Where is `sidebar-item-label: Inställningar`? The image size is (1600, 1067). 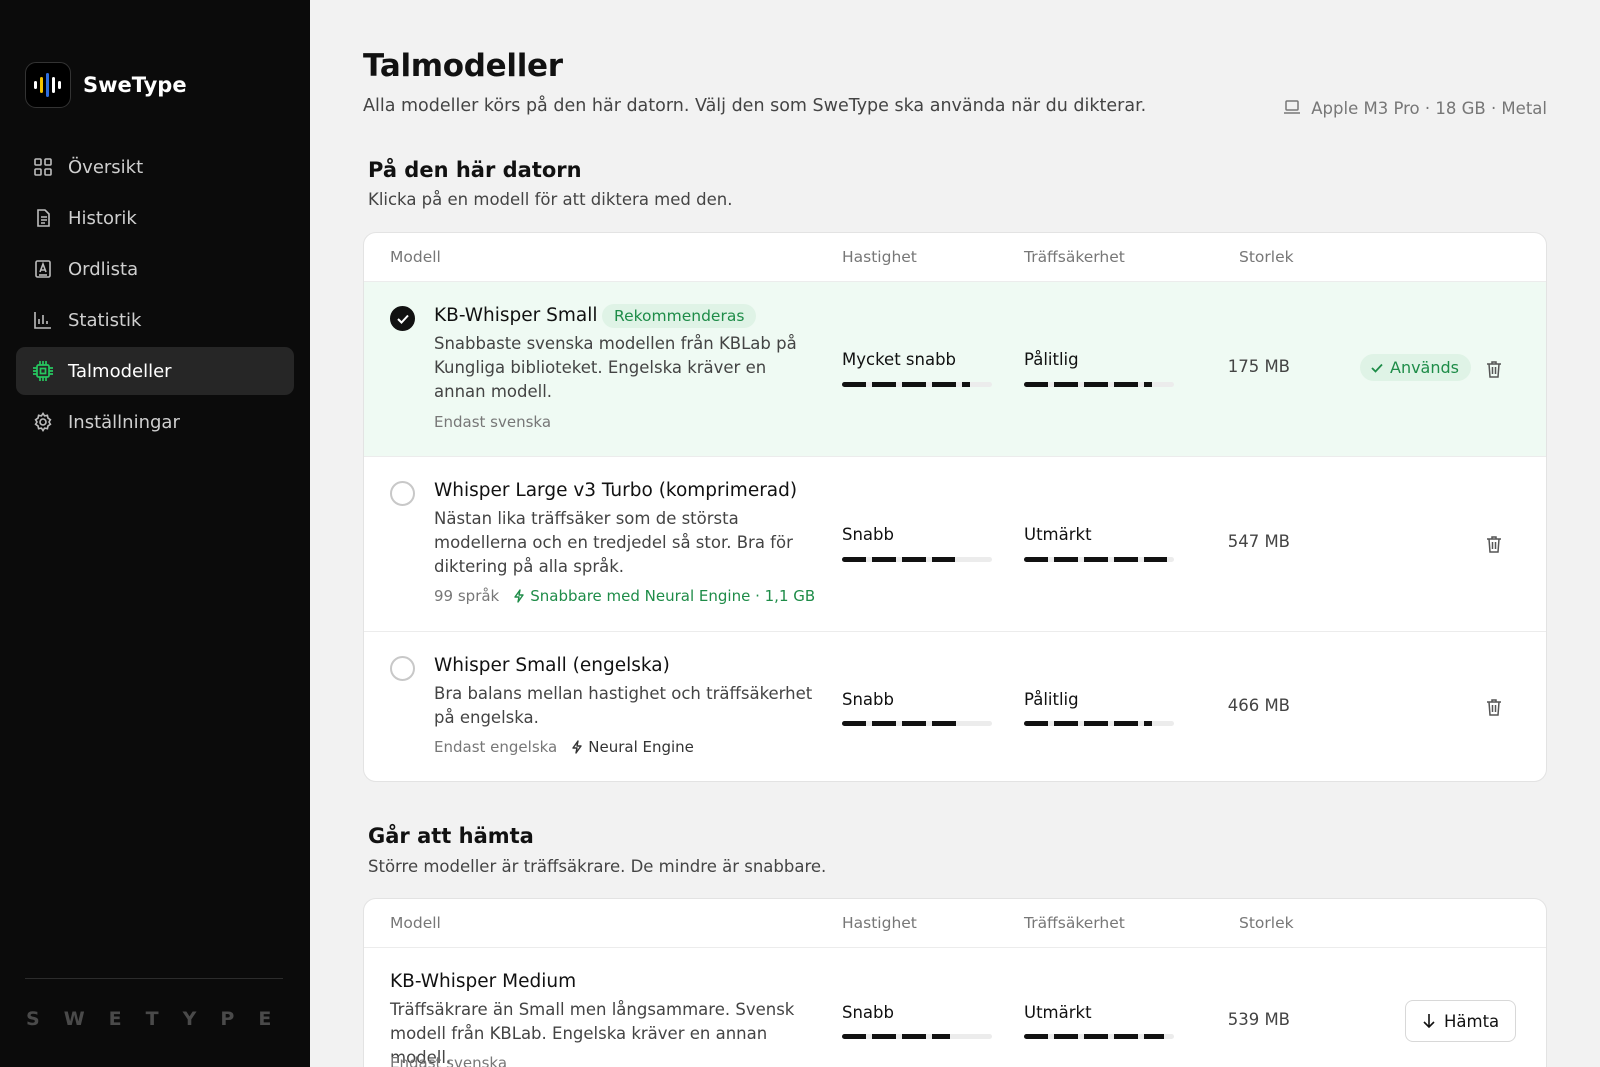
sidebar-item-label: Inställningar is located at coordinates (124, 422).